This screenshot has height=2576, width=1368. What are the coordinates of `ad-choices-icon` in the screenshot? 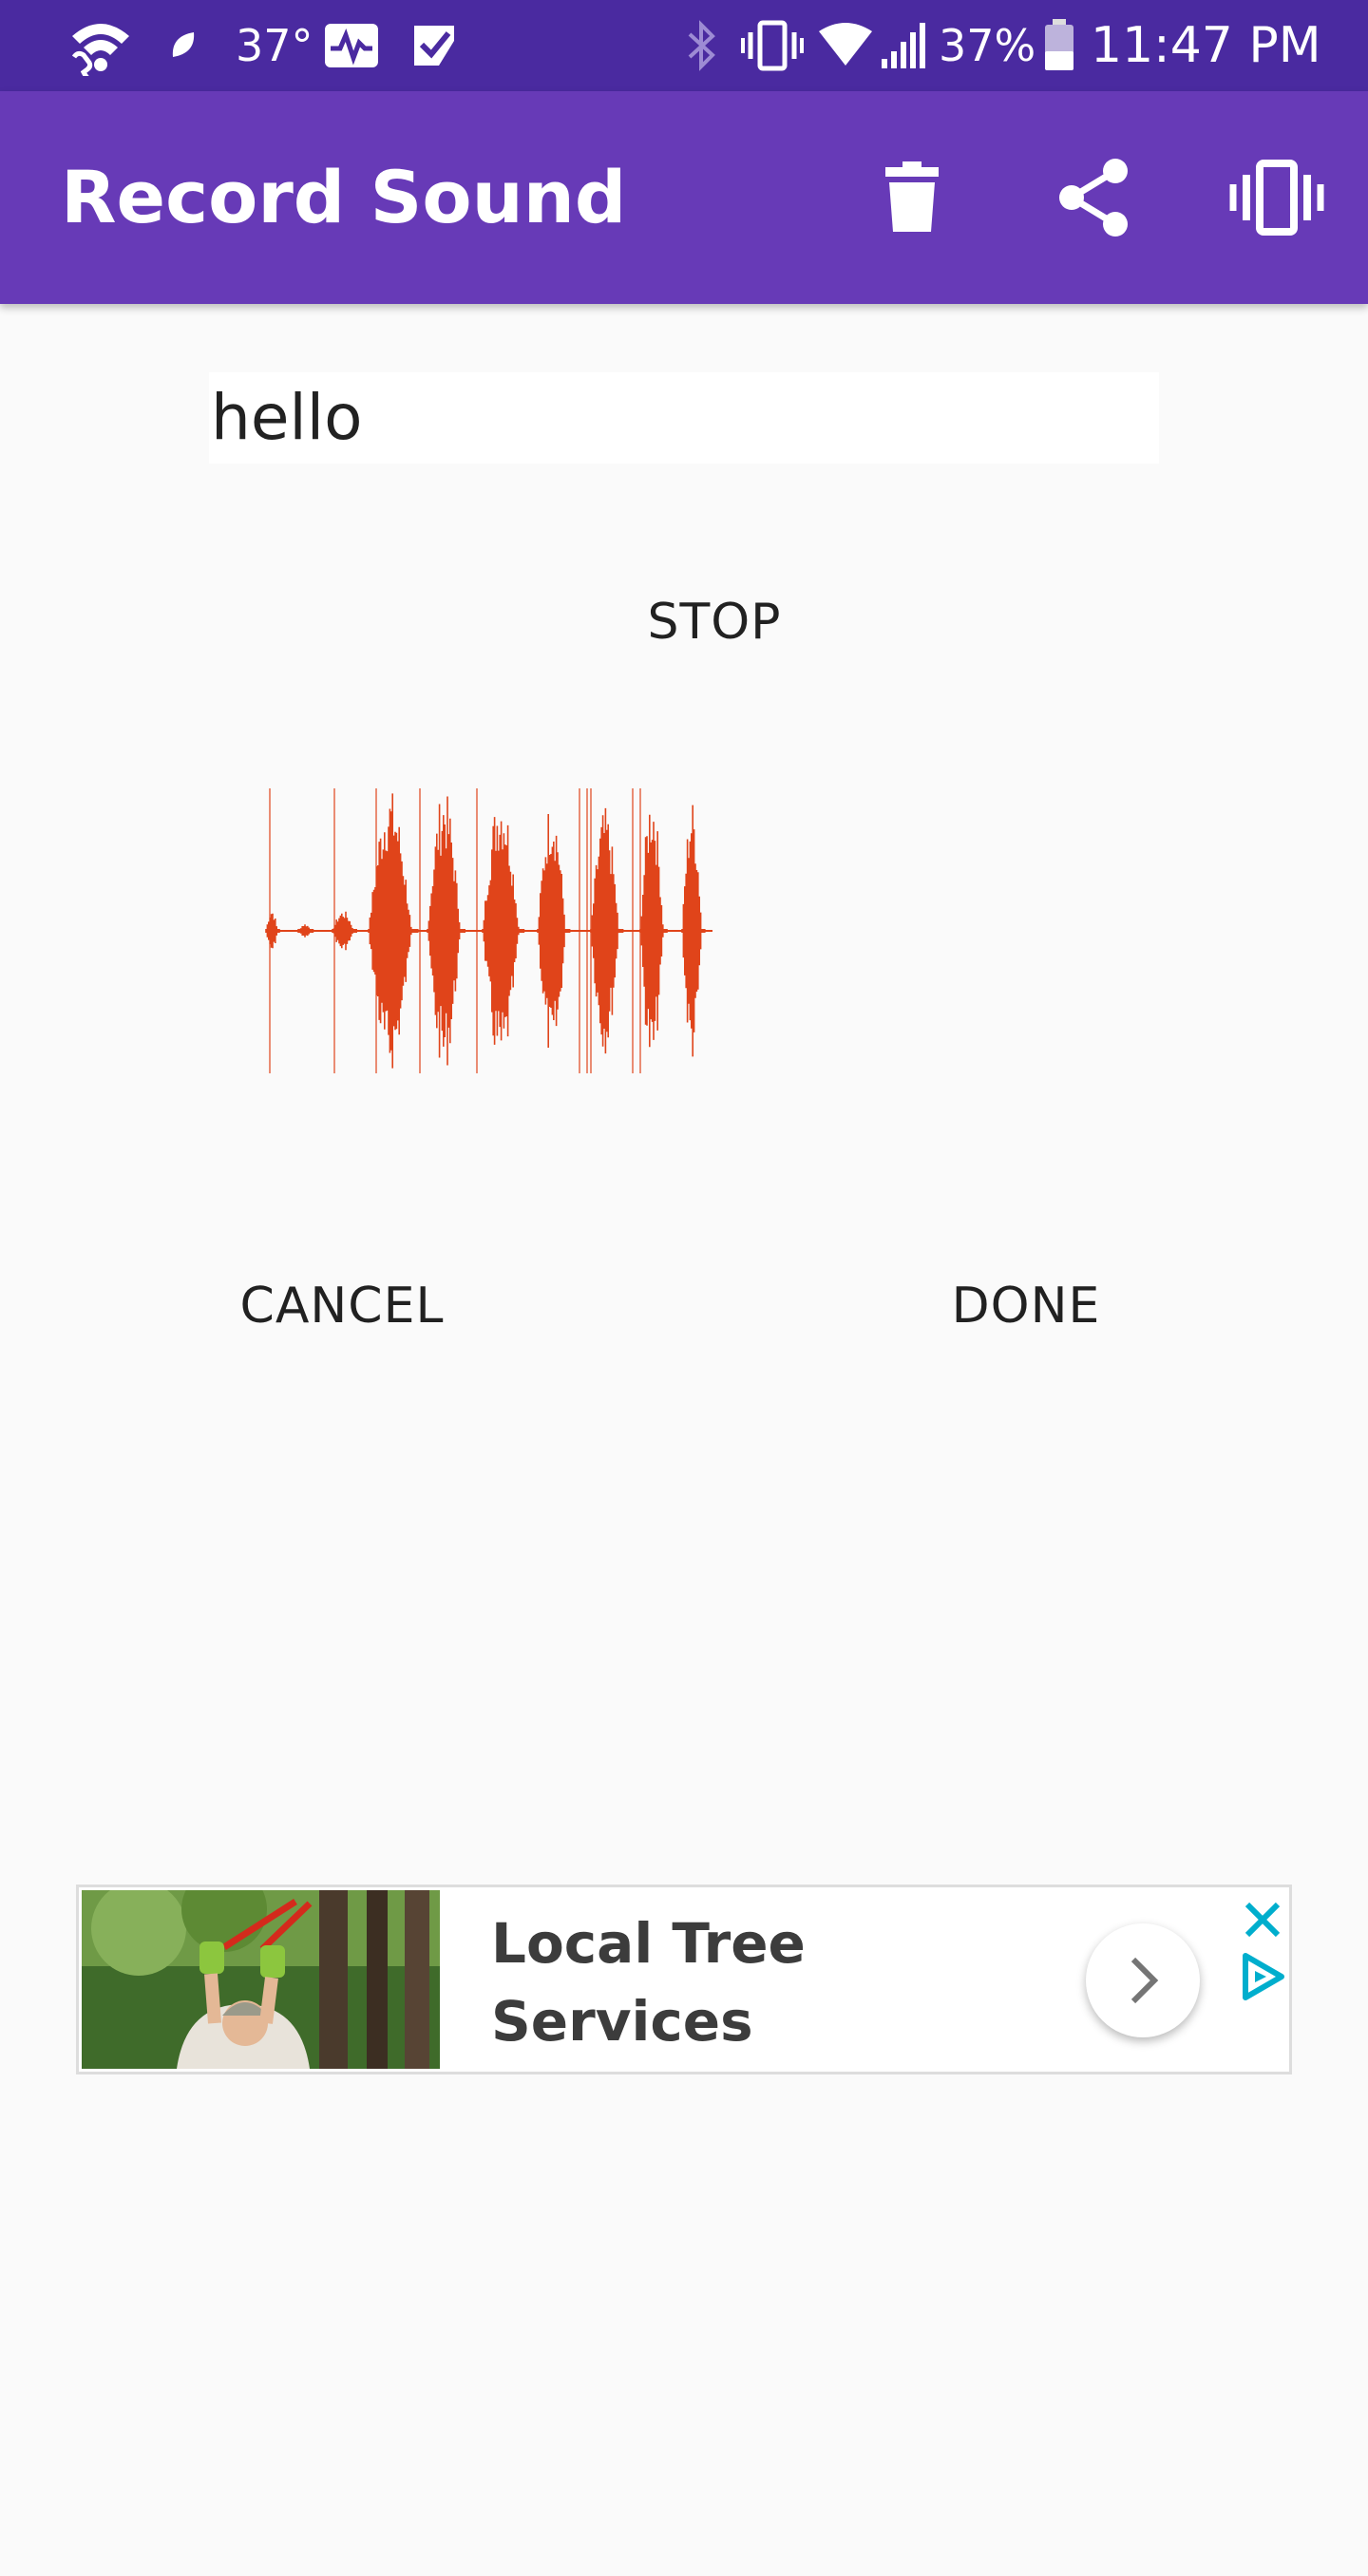 It's located at (1263, 1977).